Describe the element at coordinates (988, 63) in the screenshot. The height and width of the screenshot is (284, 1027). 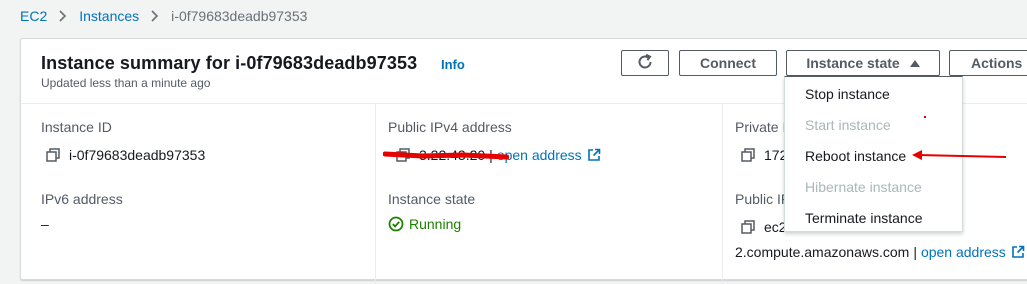
I see `actions-button: Actions` at that location.